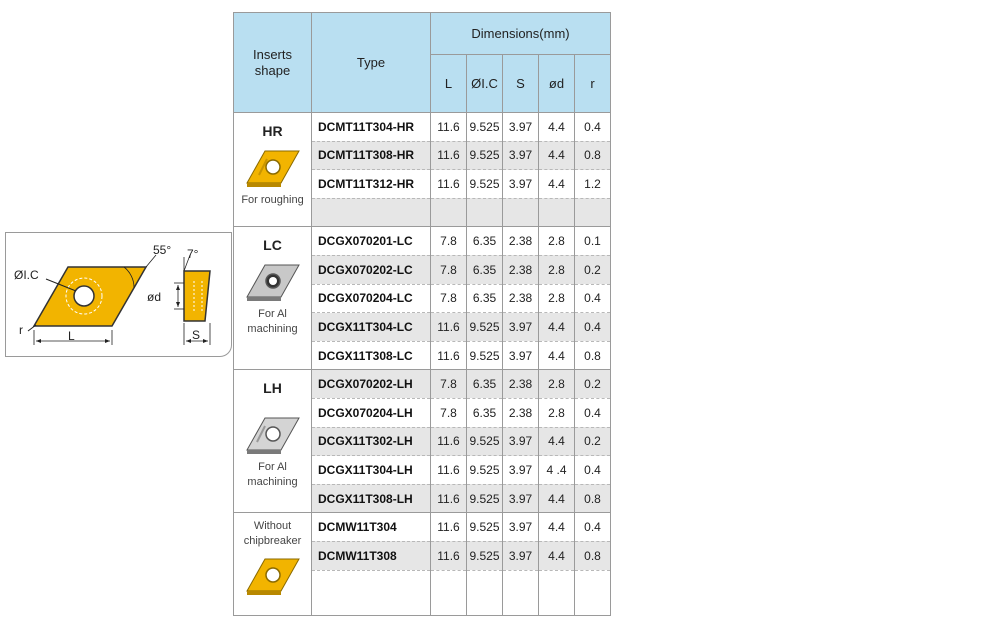 This screenshot has width=1000, height=627. I want to click on type-cell: DCGX070204-LC, so click(371, 299).